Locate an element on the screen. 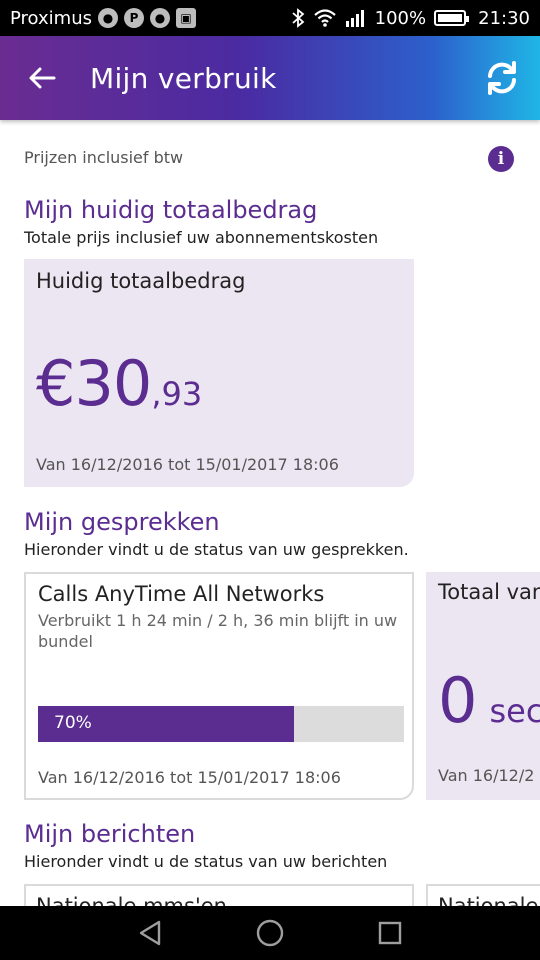 The height and width of the screenshot is (960, 540). system-nav-bar is located at coordinates (270, 933).